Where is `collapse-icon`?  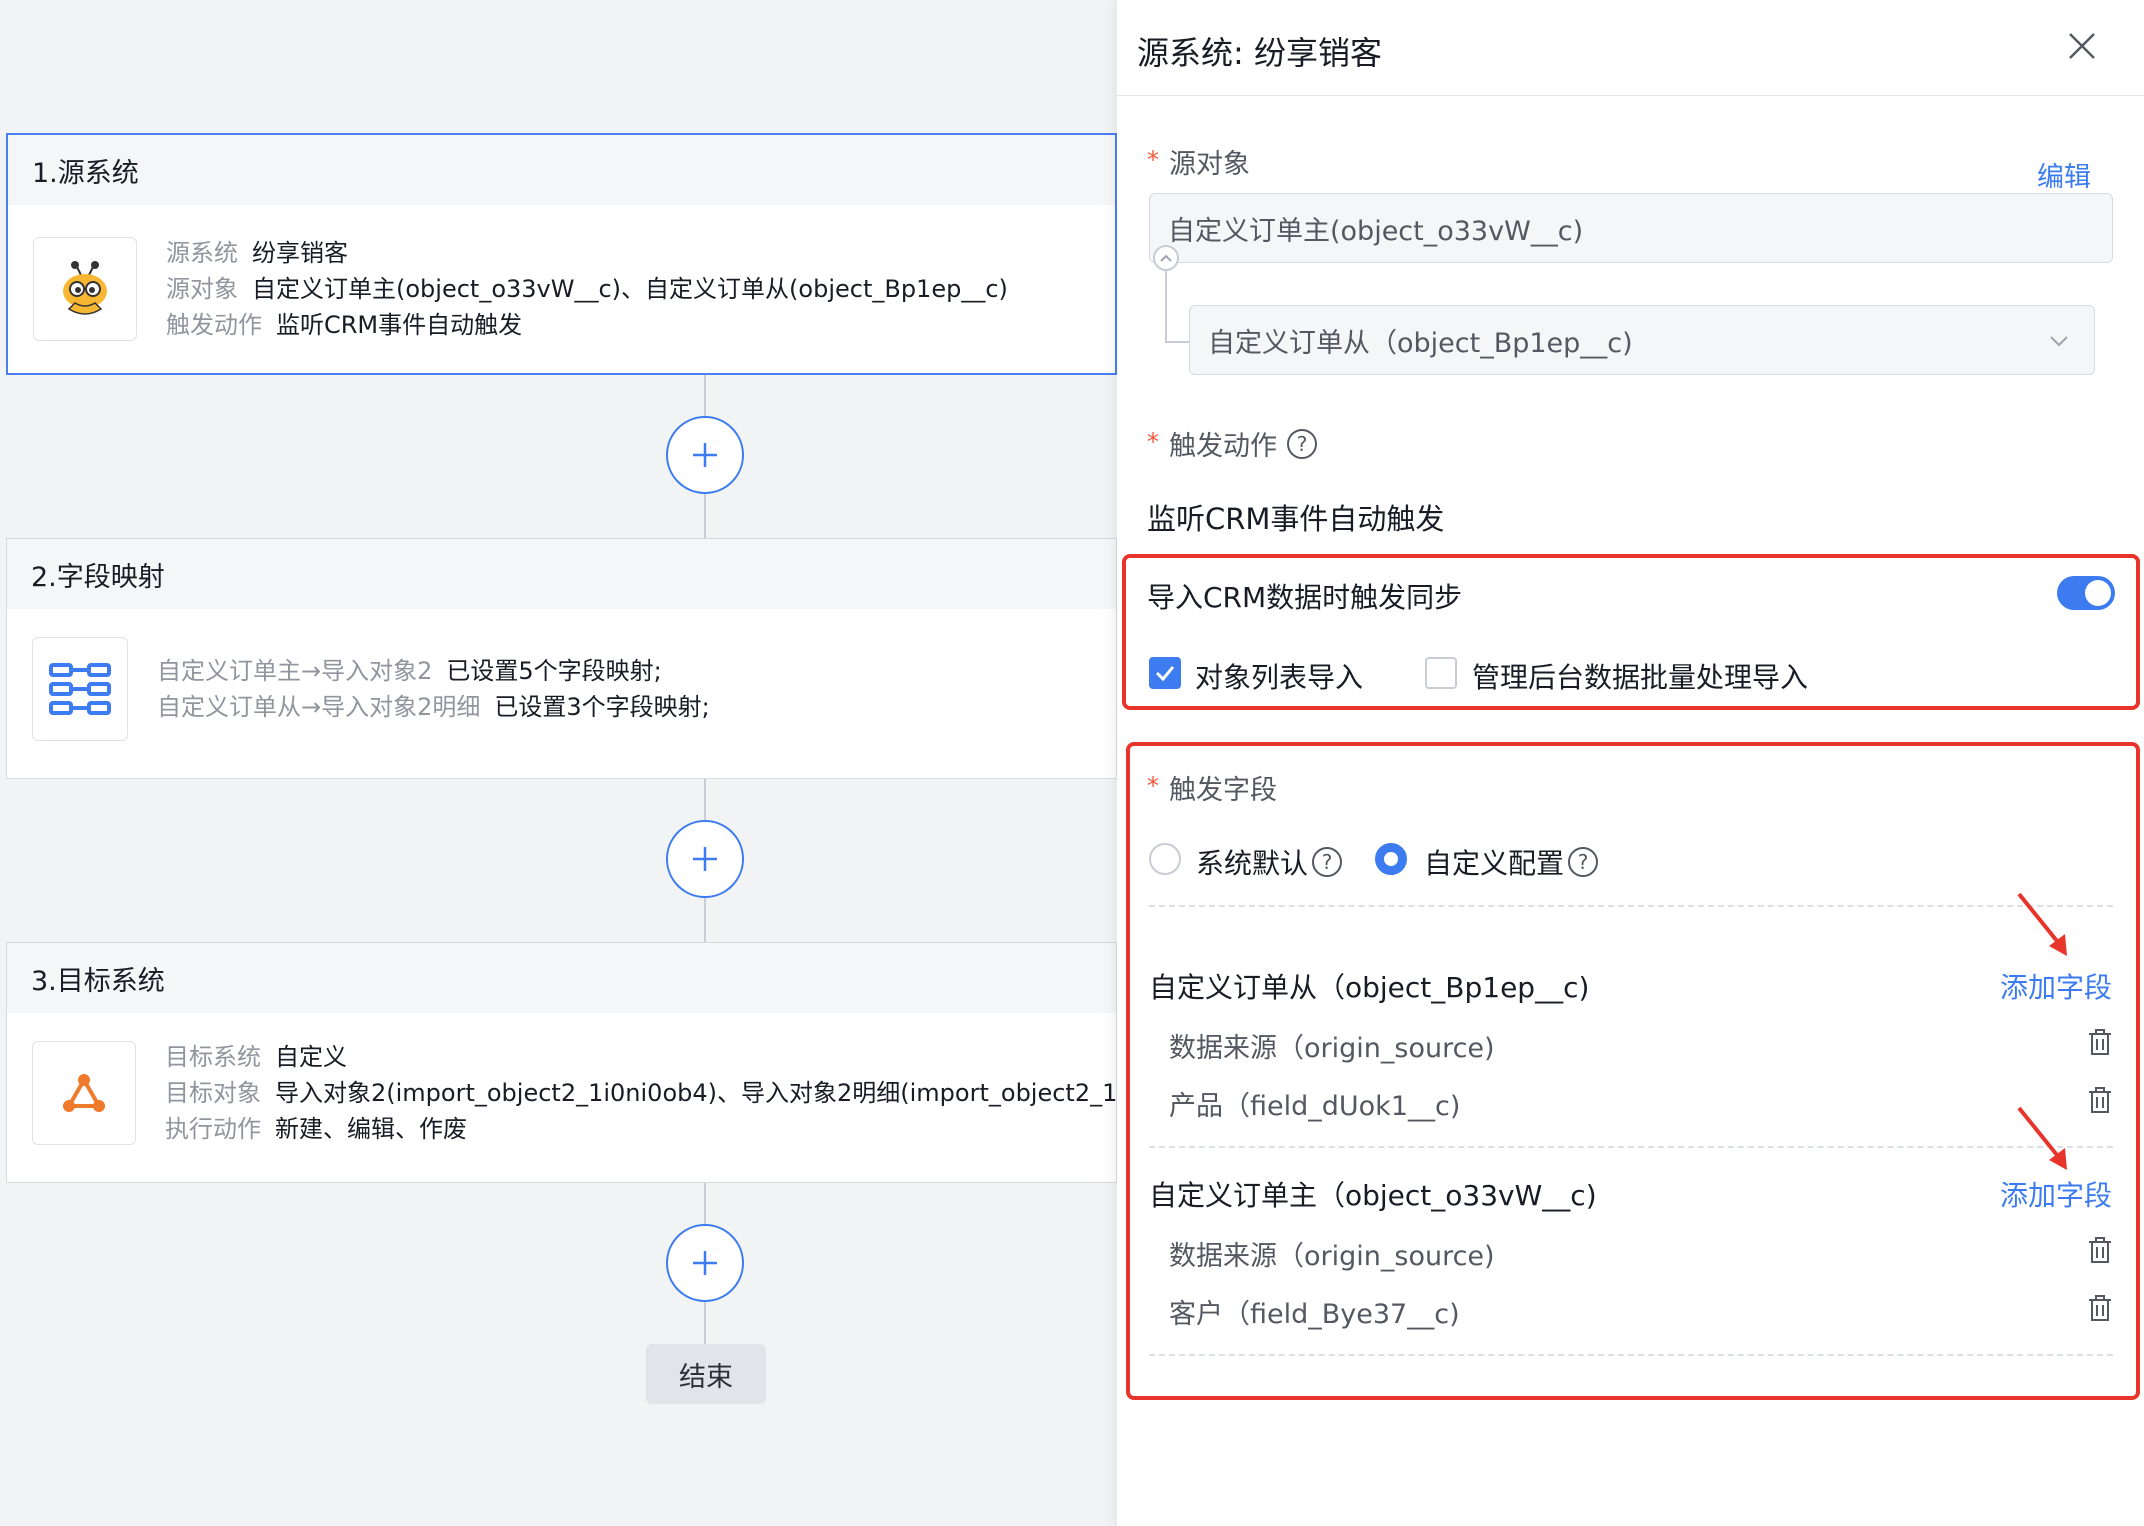 collapse-icon is located at coordinates (1166, 258).